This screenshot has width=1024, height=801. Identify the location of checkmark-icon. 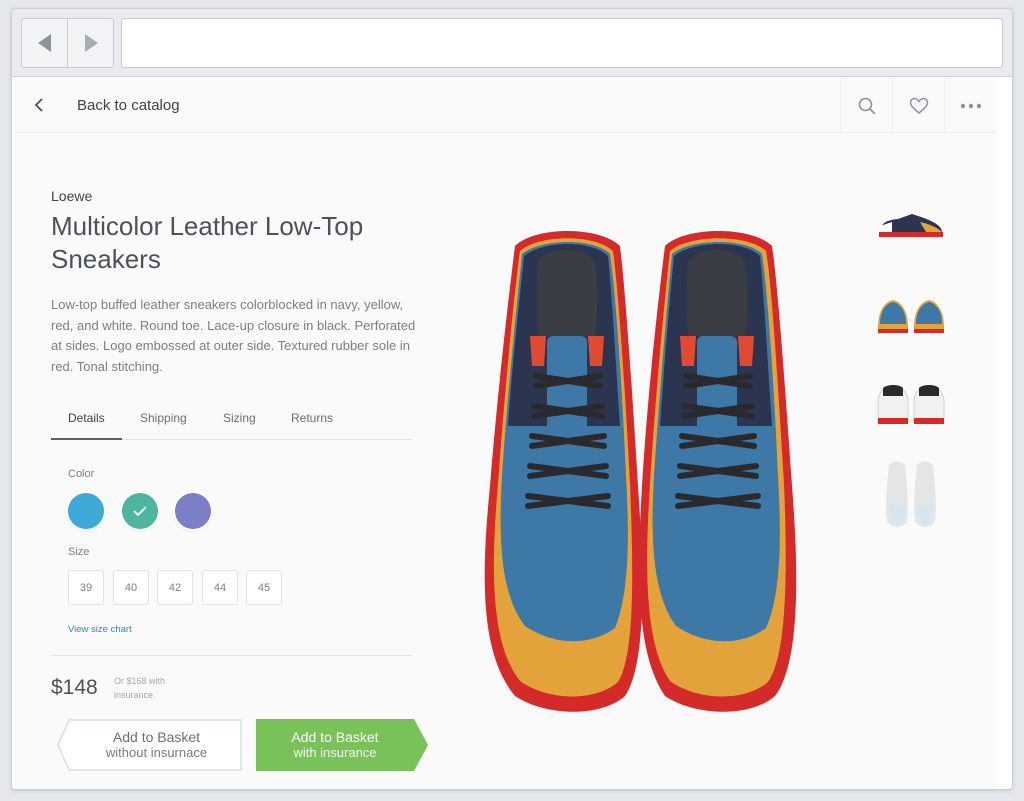
(140, 511).